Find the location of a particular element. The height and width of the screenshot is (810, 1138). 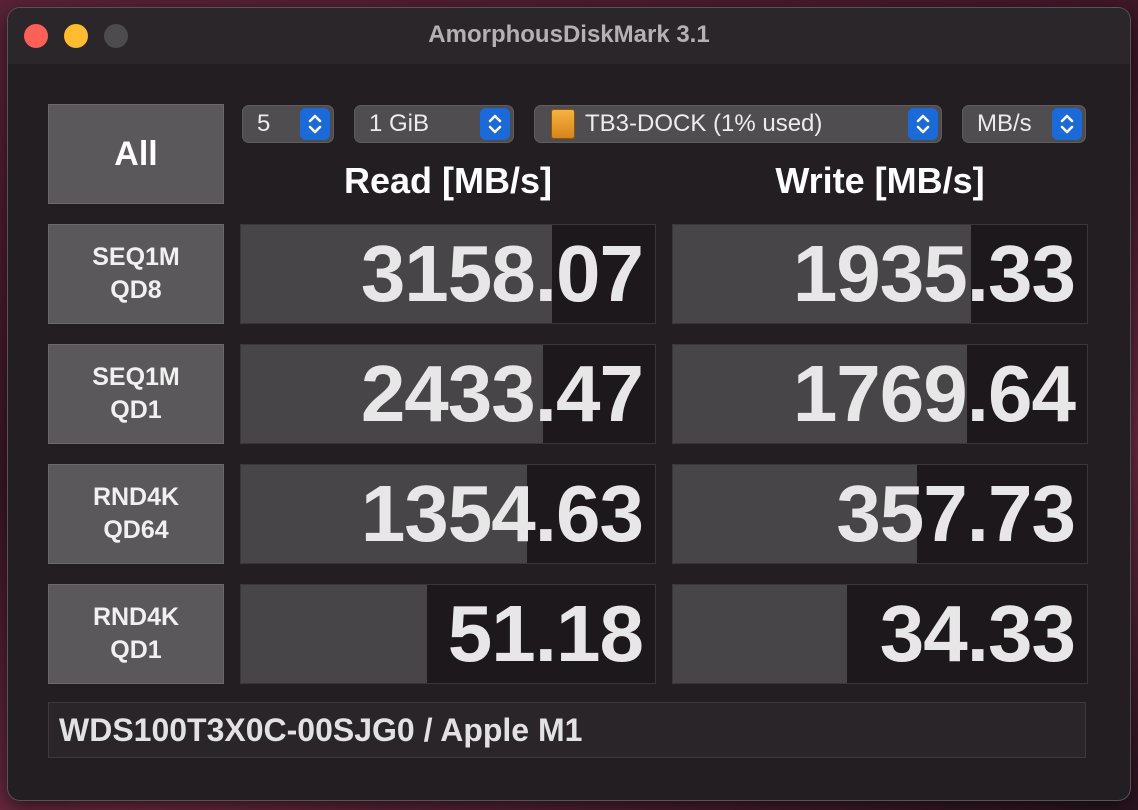

external-disk-icon is located at coordinates (563, 124).